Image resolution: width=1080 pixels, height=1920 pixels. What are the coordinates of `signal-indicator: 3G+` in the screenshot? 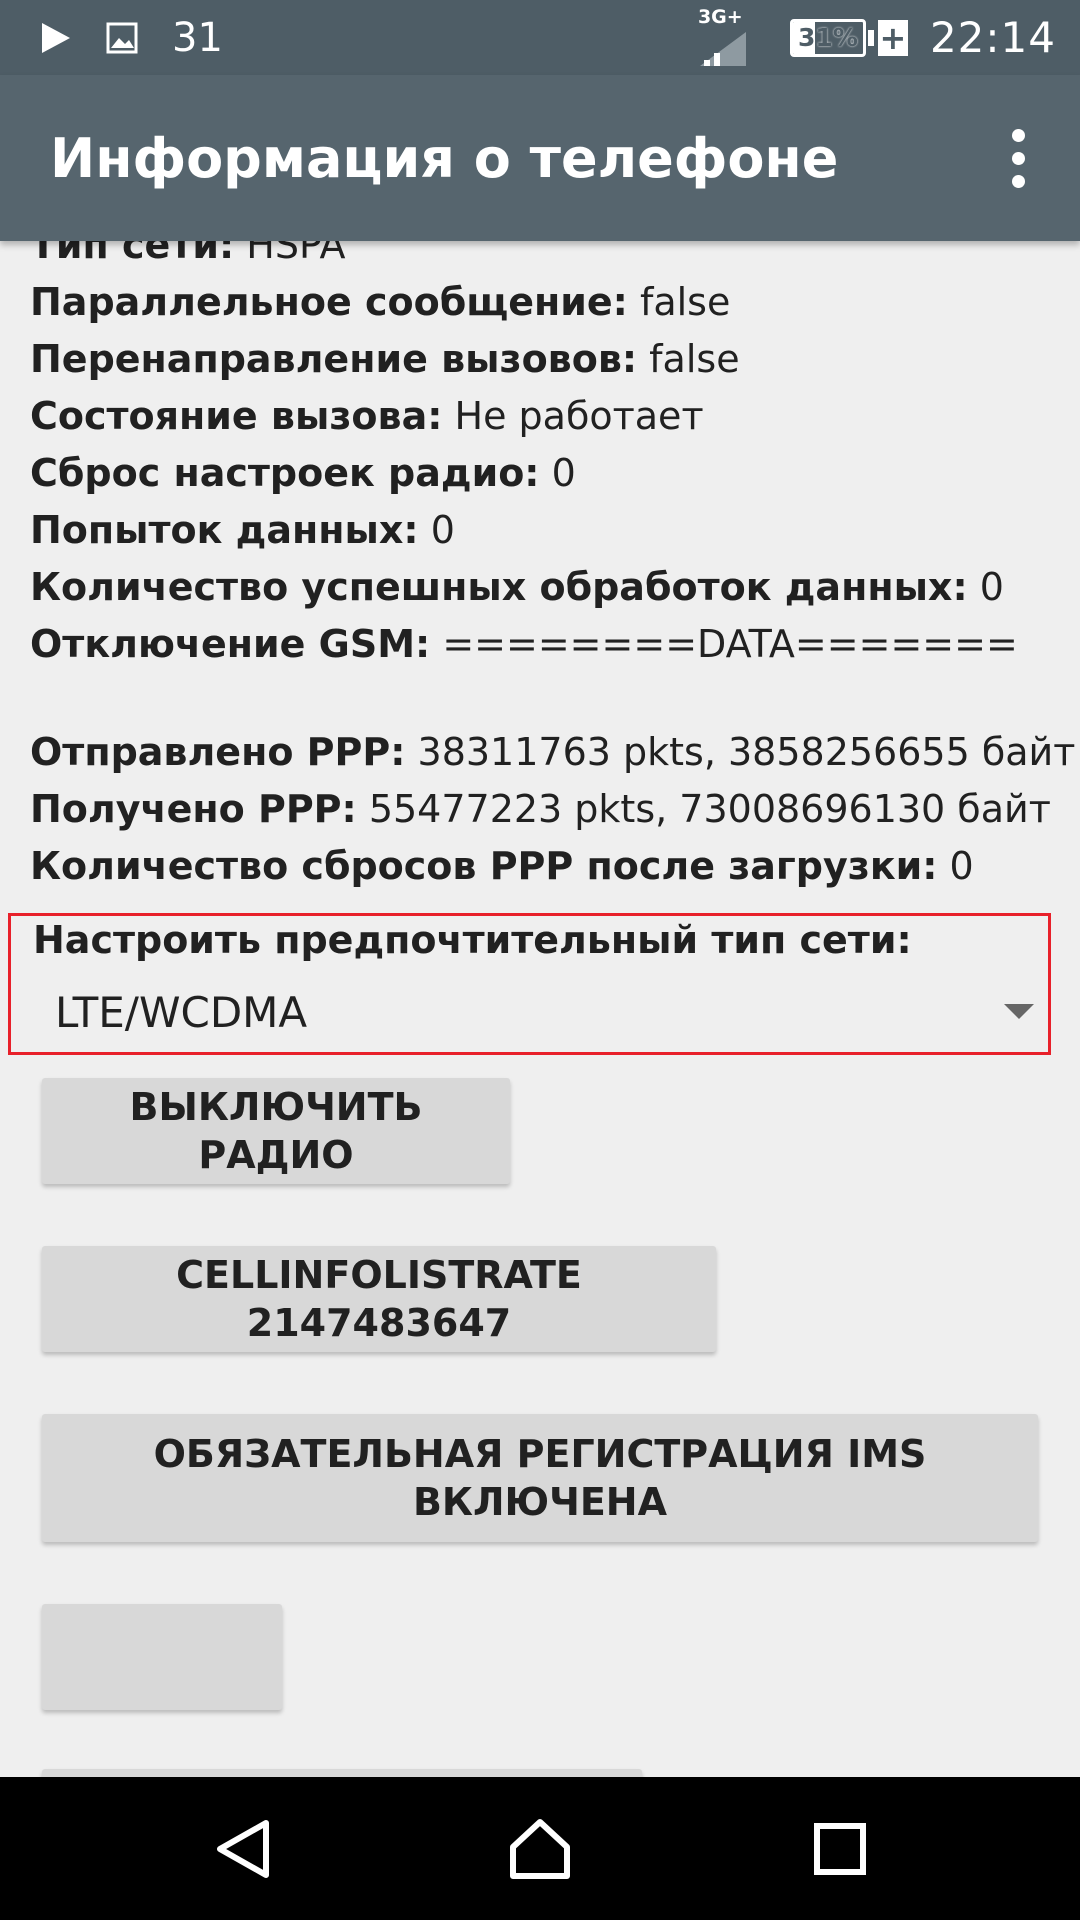 It's located at (722, 36).